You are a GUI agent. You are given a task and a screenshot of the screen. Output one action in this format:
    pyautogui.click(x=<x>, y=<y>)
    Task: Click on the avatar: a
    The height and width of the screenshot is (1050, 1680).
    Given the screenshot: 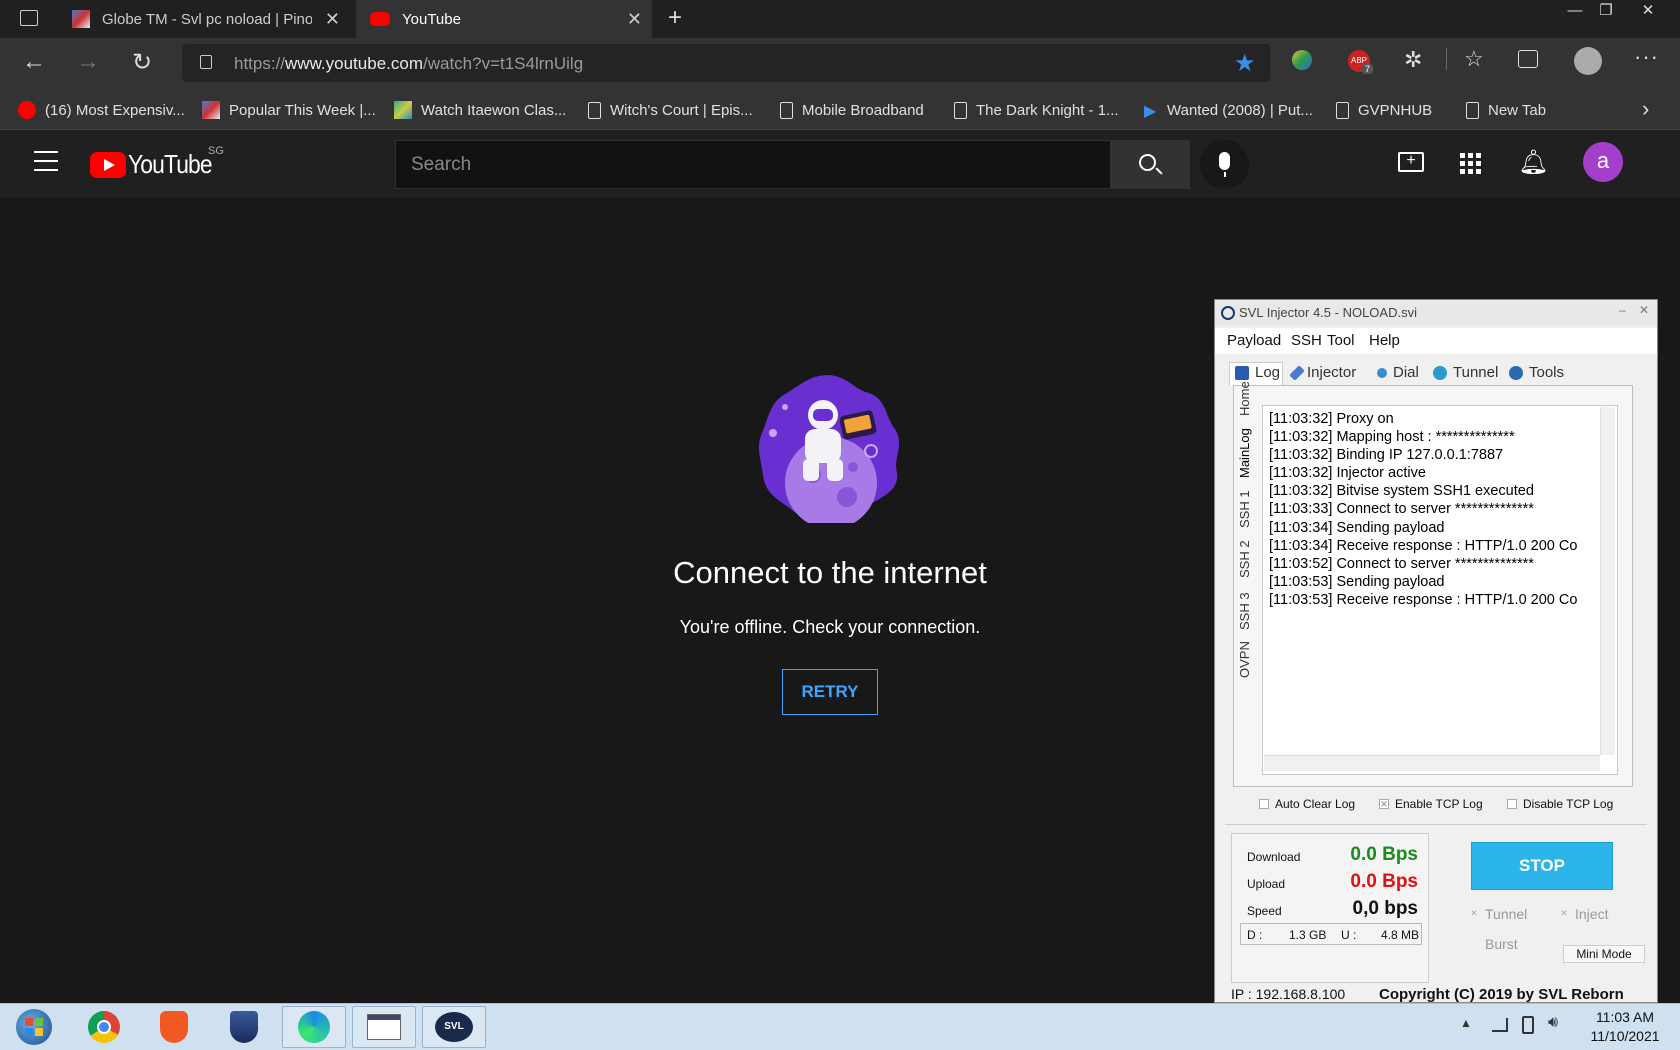 What is the action you would take?
    pyautogui.click(x=1603, y=162)
    